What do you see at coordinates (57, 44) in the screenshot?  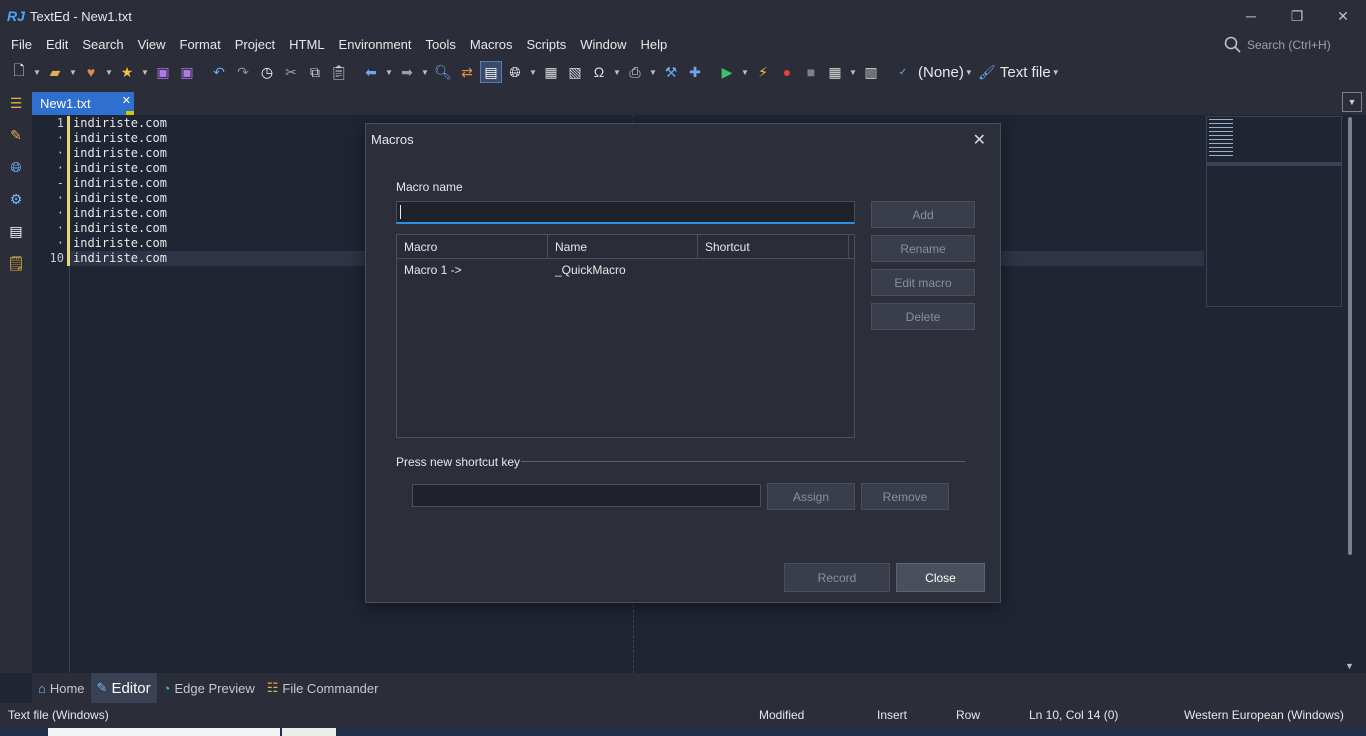 I see `menu-edit: Edit` at bounding box center [57, 44].